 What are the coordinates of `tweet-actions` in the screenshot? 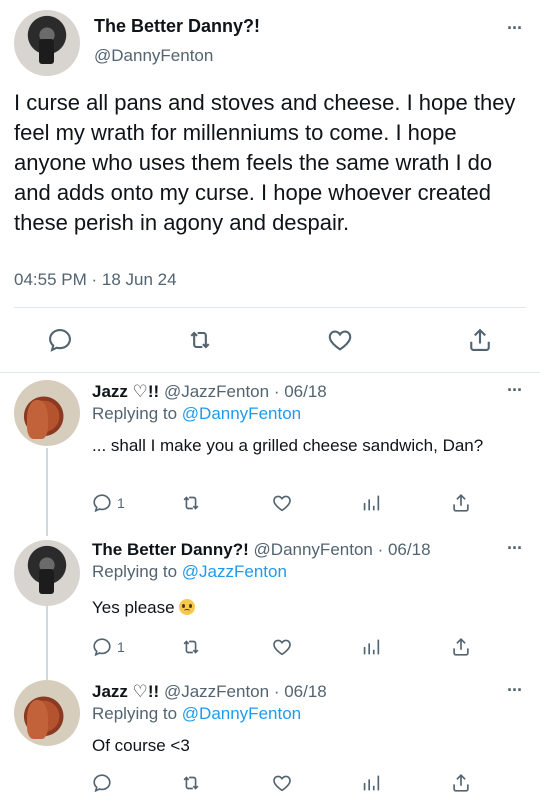 It's located at (270, 340).